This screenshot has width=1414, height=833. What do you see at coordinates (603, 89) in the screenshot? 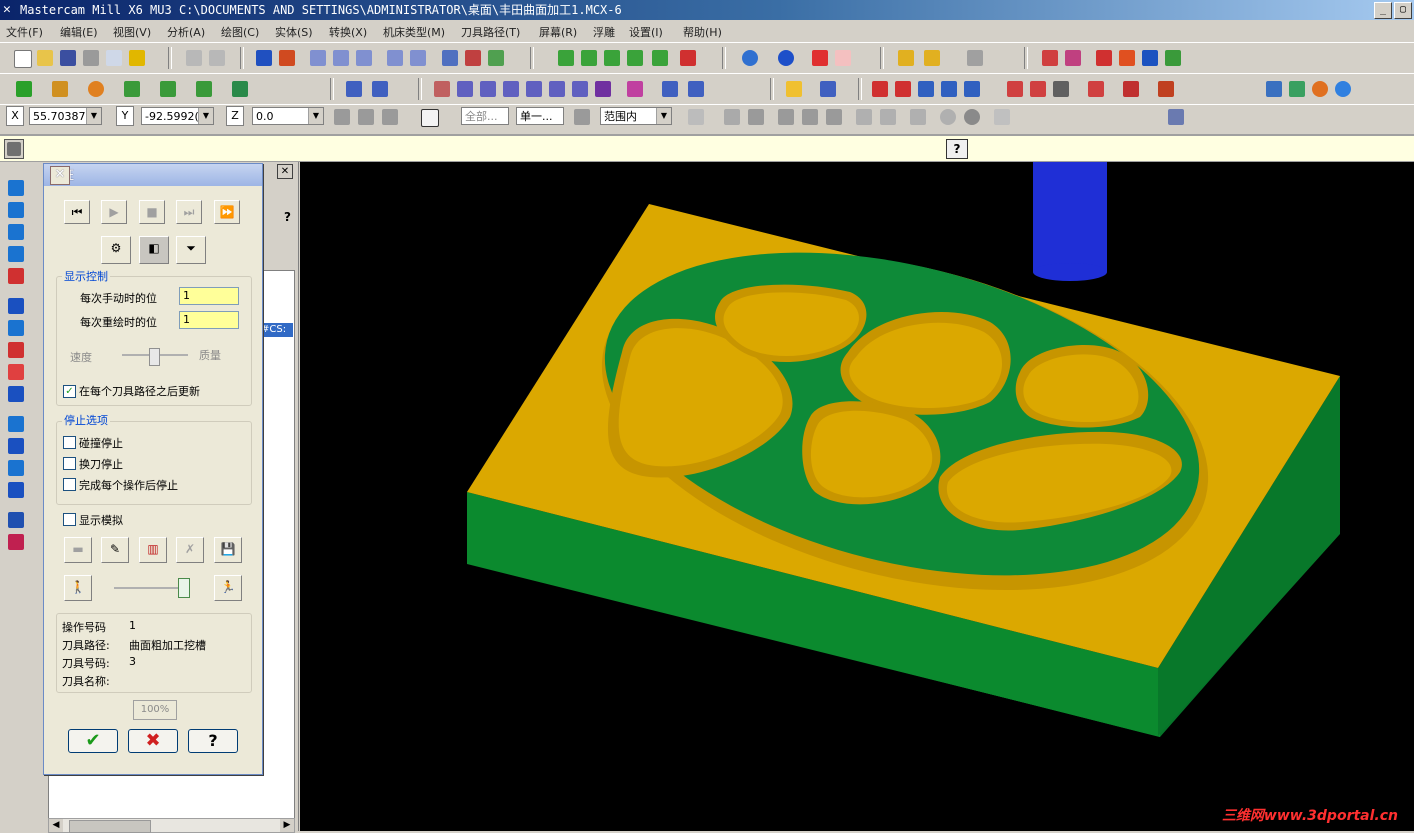
I see `xform-roll-button` at bounding box center [603, 89].